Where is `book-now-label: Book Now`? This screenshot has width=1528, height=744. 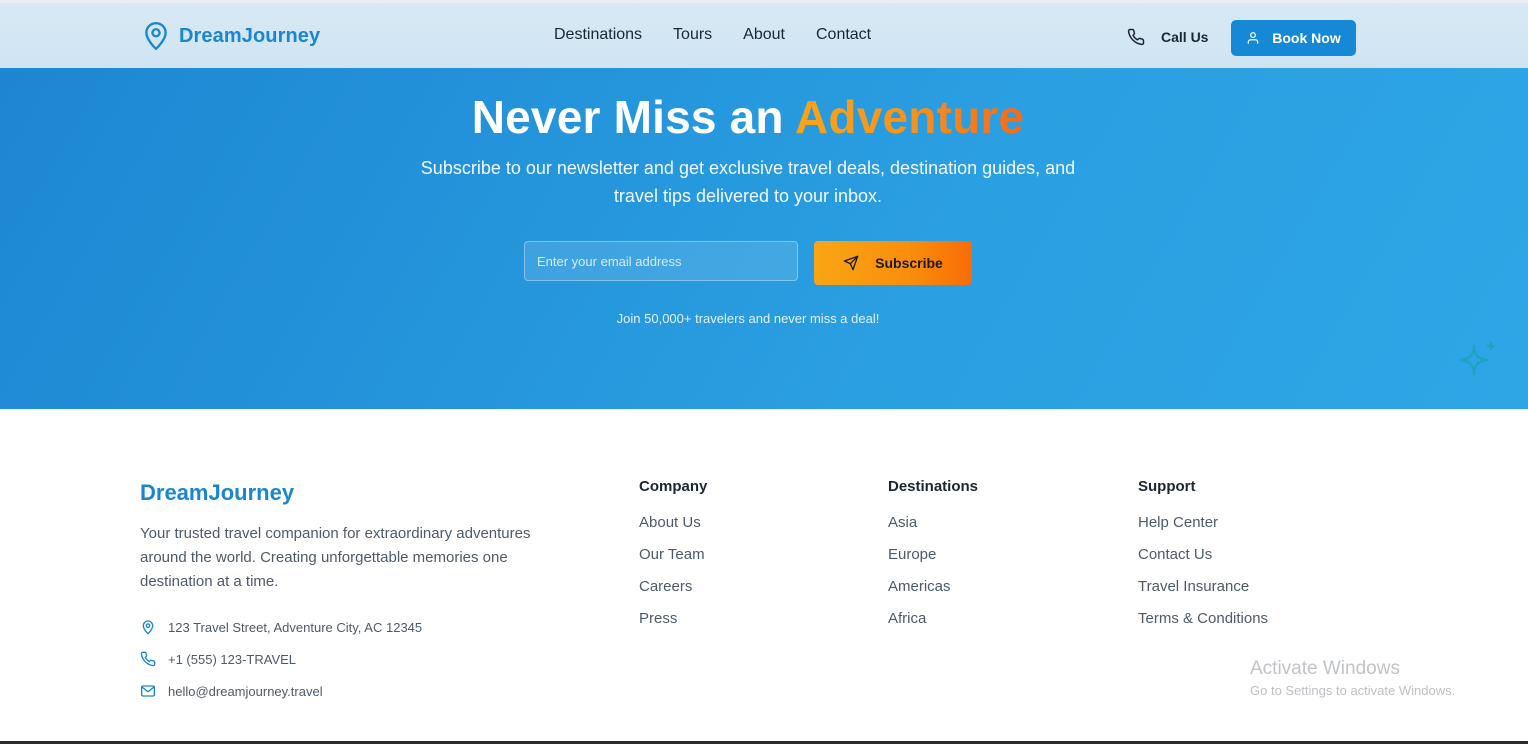
book-now-label: Book Now is located at coordinates (1306, 38).